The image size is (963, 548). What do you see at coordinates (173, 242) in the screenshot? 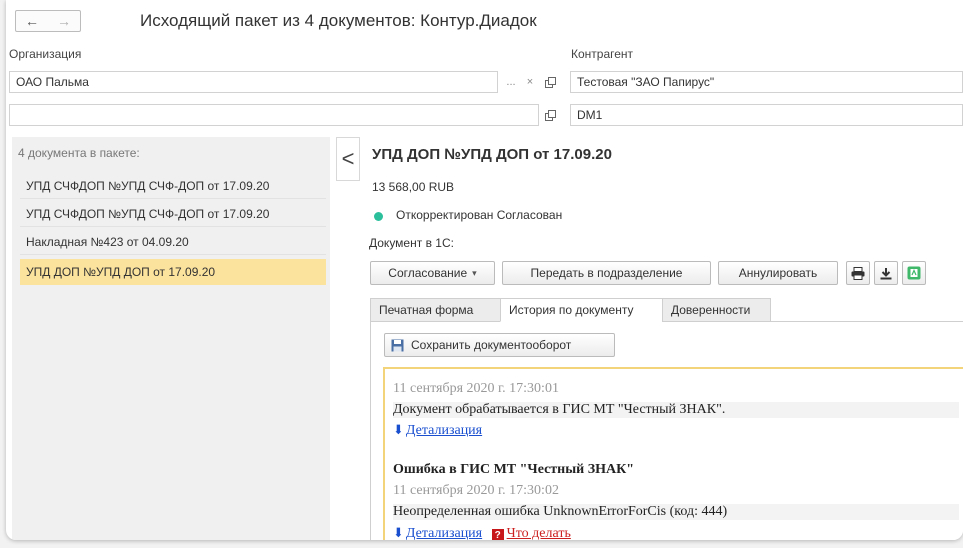
I see `package-item: Накладная №423 от 04.09.20` at bounding box center [173, 242].